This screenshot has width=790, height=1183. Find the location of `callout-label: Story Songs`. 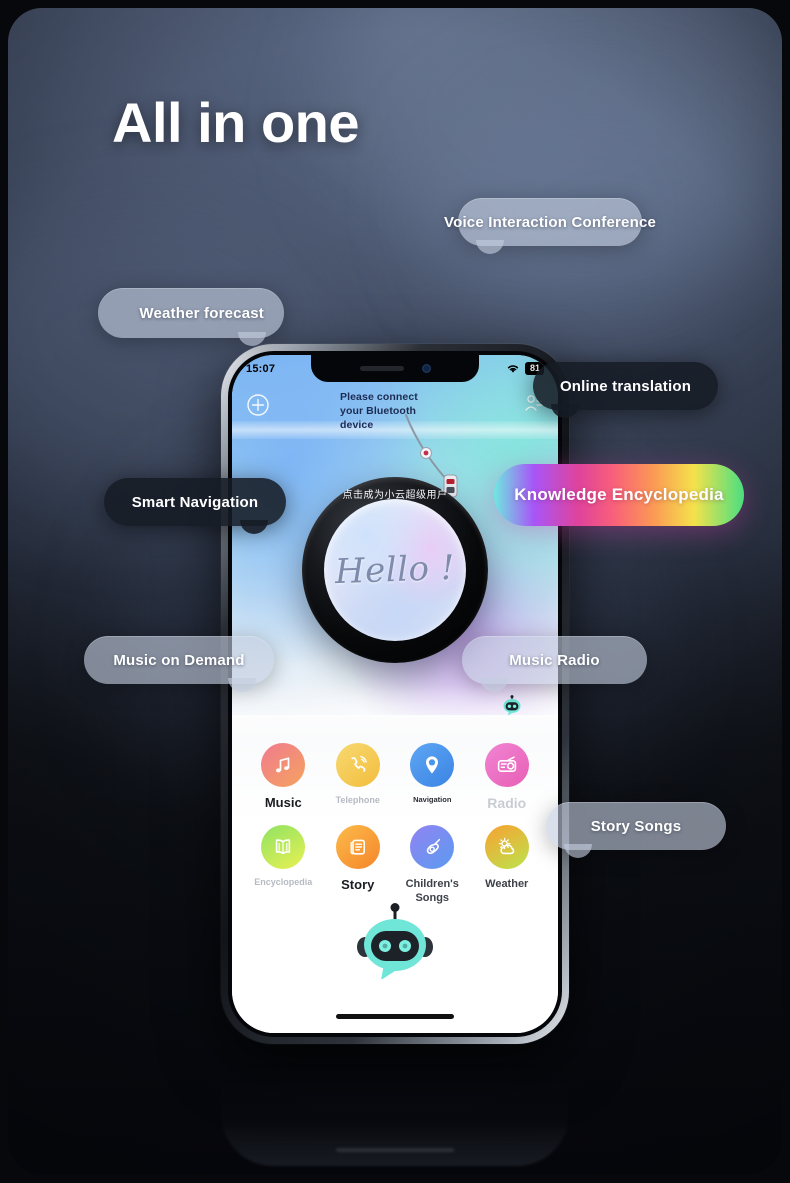

callout-label: Story Songs is located at coordinates (636, 826).